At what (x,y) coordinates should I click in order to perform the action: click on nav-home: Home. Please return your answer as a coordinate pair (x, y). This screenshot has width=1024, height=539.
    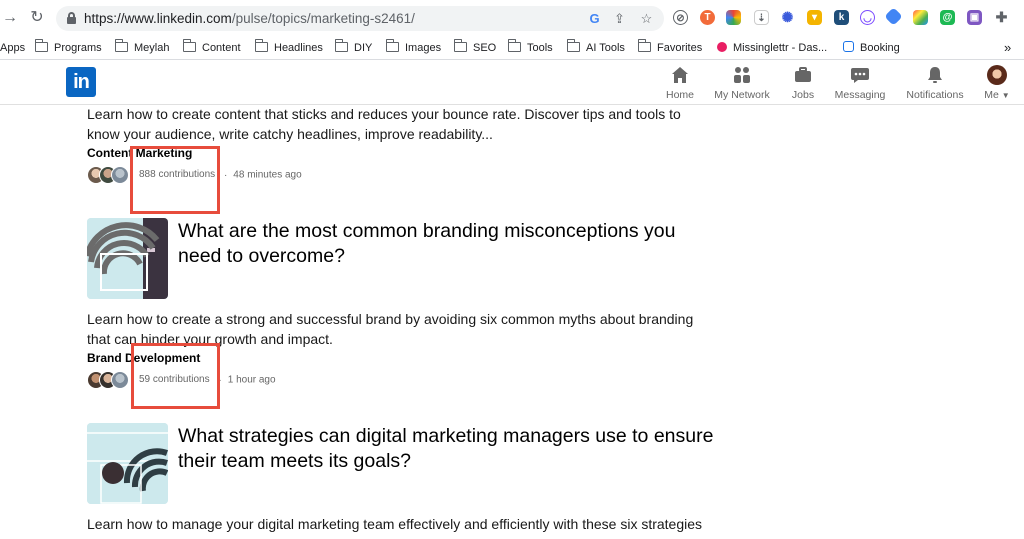
    Looking at the image, I should click on (680, 84).